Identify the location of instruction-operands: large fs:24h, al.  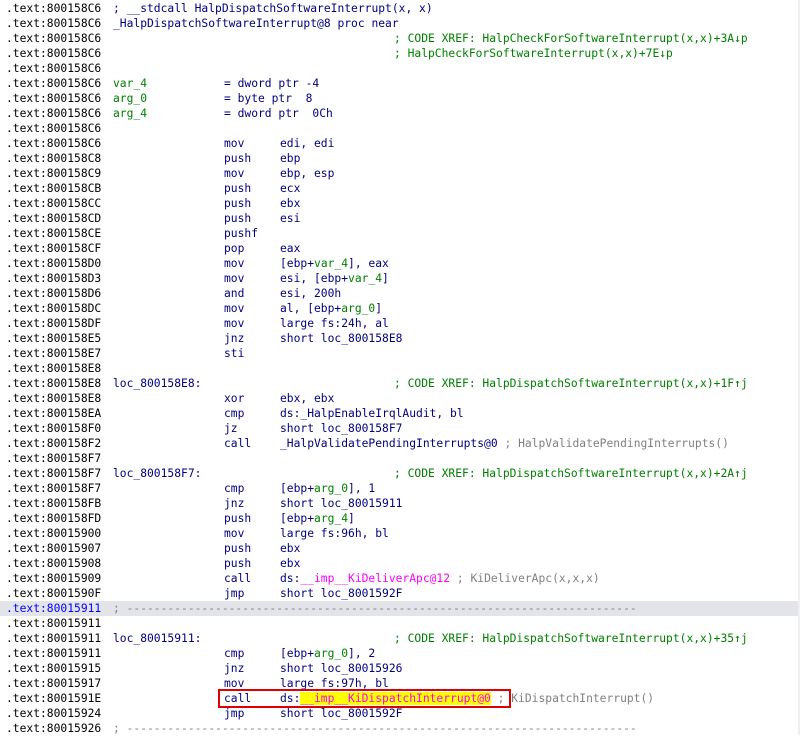
(334, 323).